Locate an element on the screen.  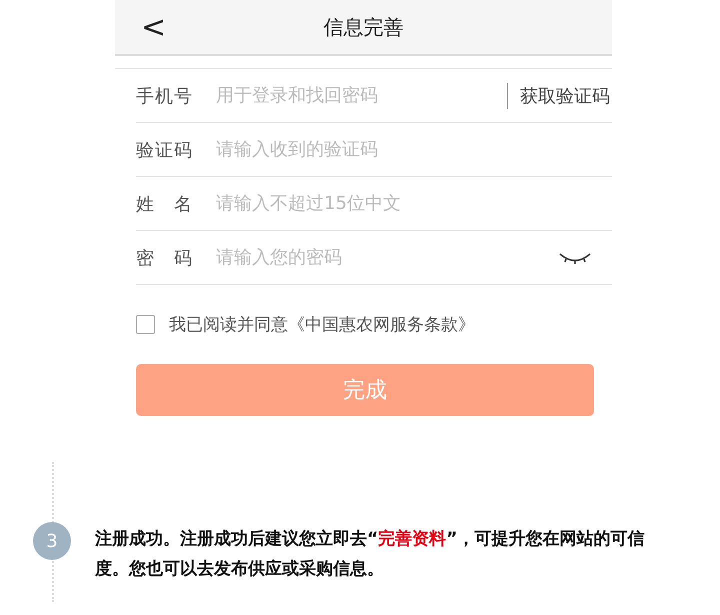
field-label: 姓名 is located at coordinates (164, 204).